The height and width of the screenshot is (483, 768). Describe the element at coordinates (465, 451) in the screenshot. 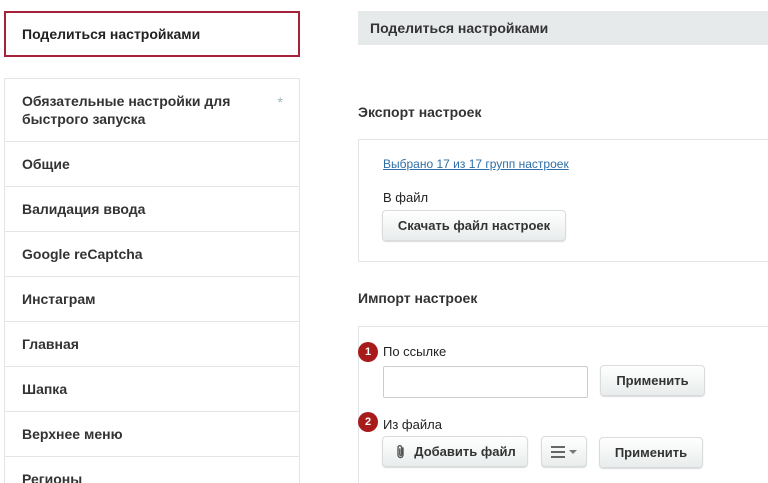

I see `add-file-button-label: Добавить файл` at that location.